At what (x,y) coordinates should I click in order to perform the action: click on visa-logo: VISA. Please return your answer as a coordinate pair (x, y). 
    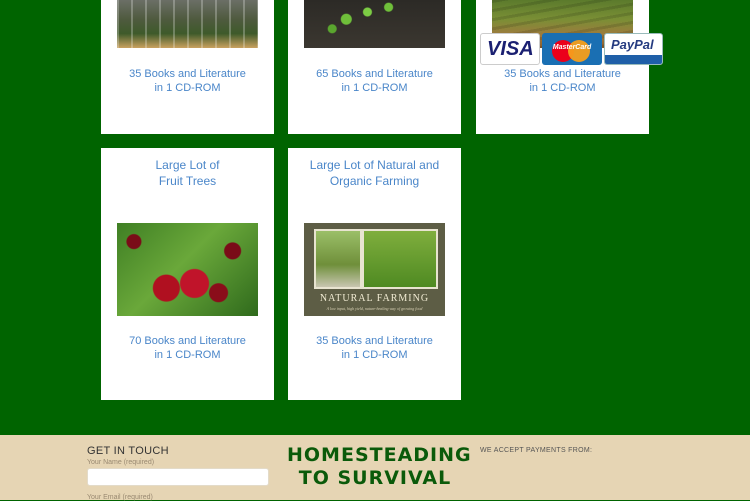
    Looking at the image, I should click on (510, 49).